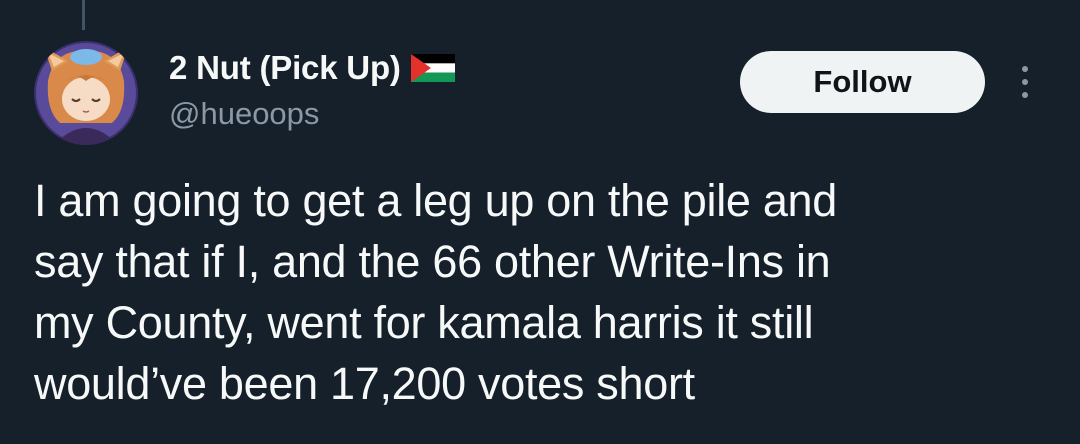 The width and height of the screenshot is (1080, 444). Describe the element at coordinates (244, 114) in the screenshot. I see `author-handle: @hueoops` at that location.